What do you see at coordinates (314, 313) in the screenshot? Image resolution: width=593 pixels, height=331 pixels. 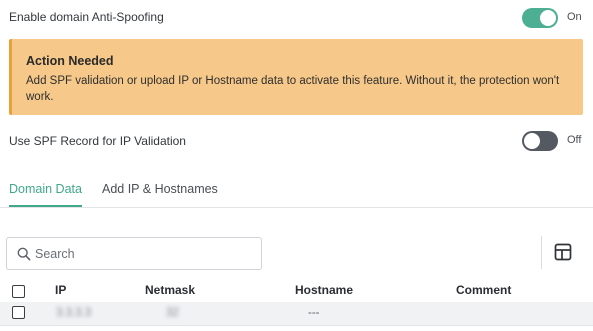 I see `cell-hostname: ---` at bounding box center [314, 313].